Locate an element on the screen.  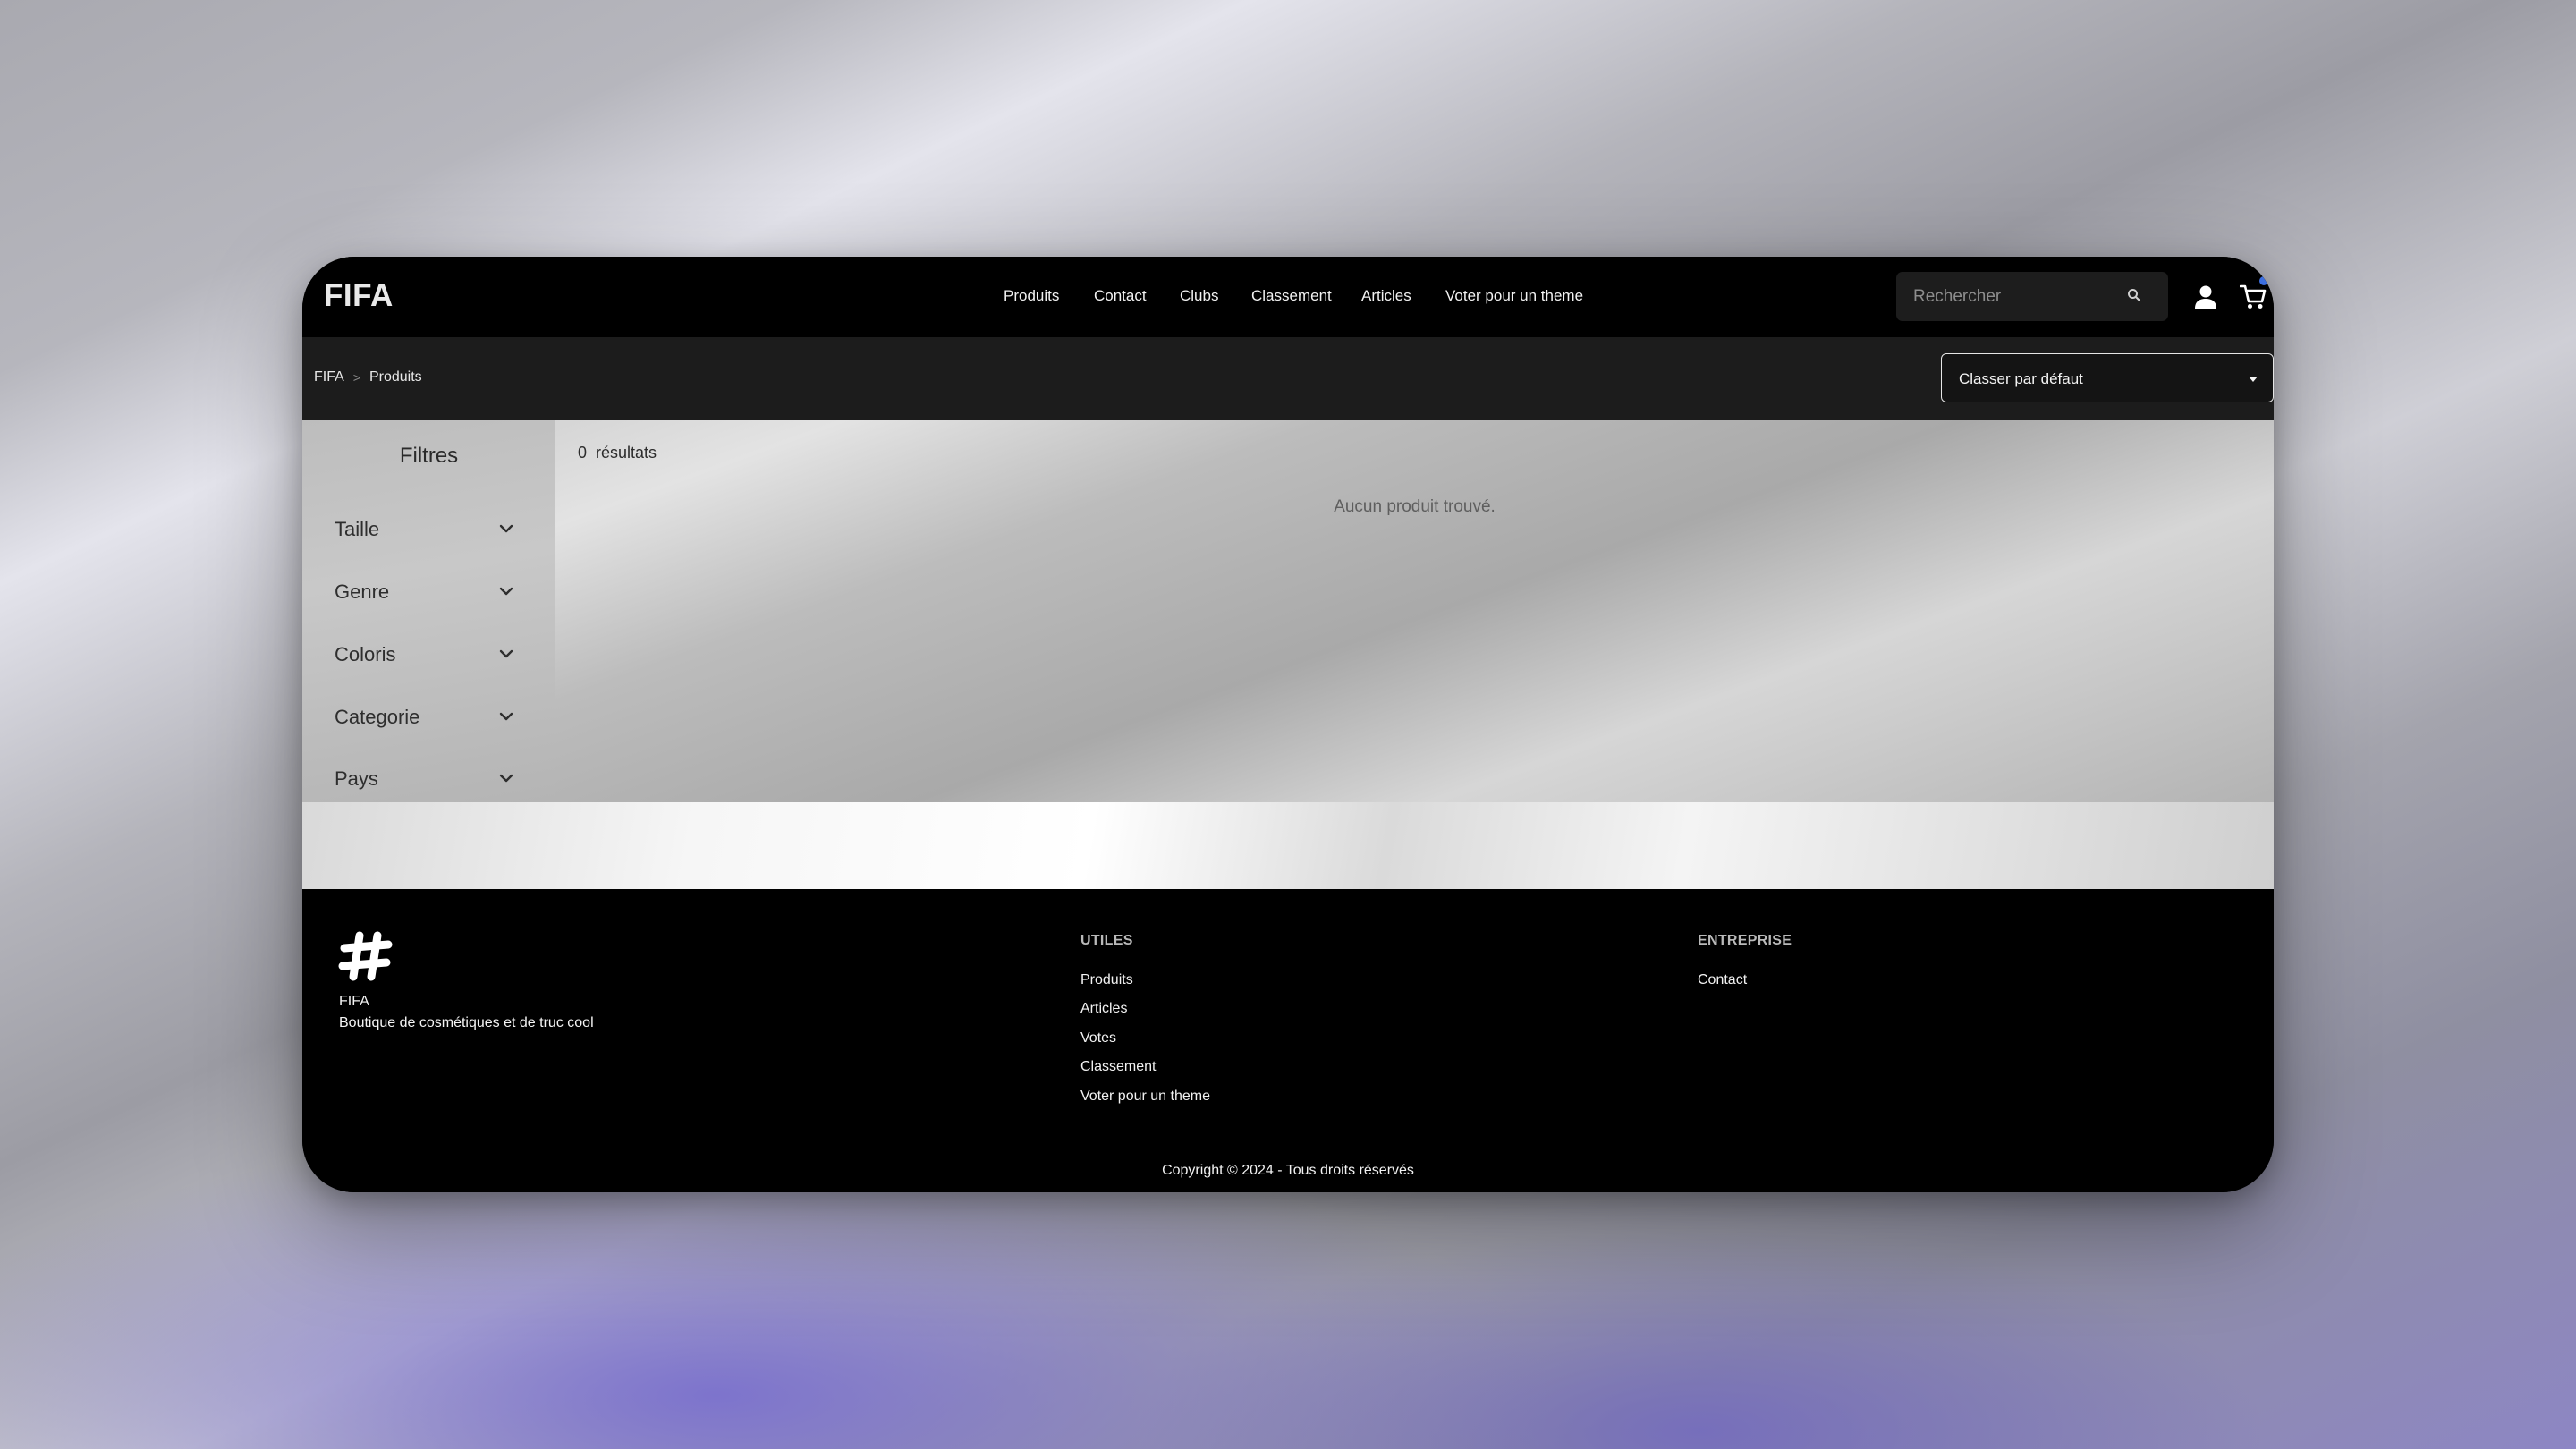
filter-label: Taille is located at coordinates (357, 529).